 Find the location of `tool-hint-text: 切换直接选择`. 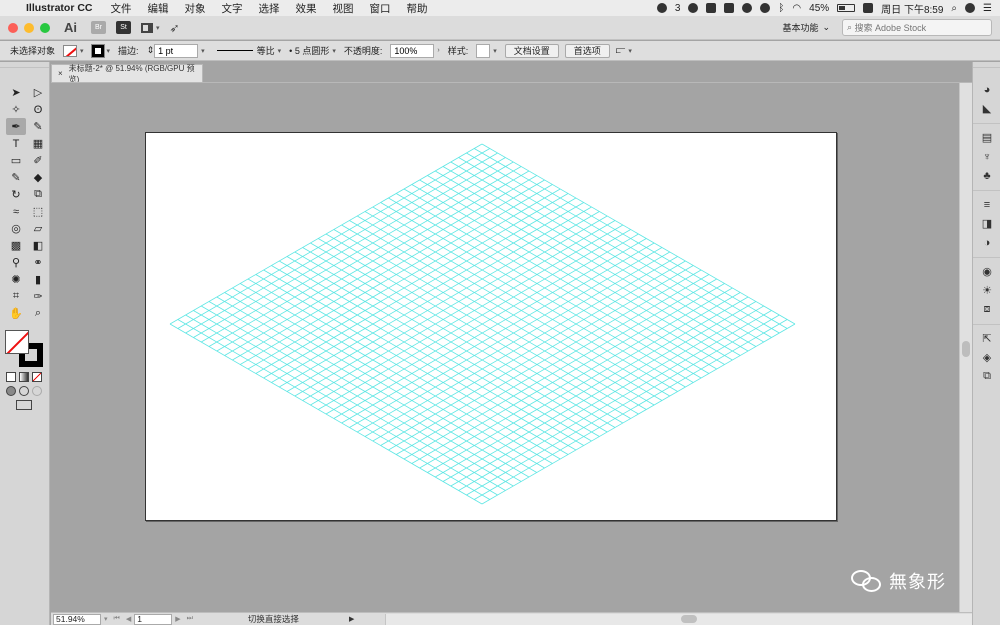

tool-hint-text: 切换直接选择 is located at coordinates (273, 619).